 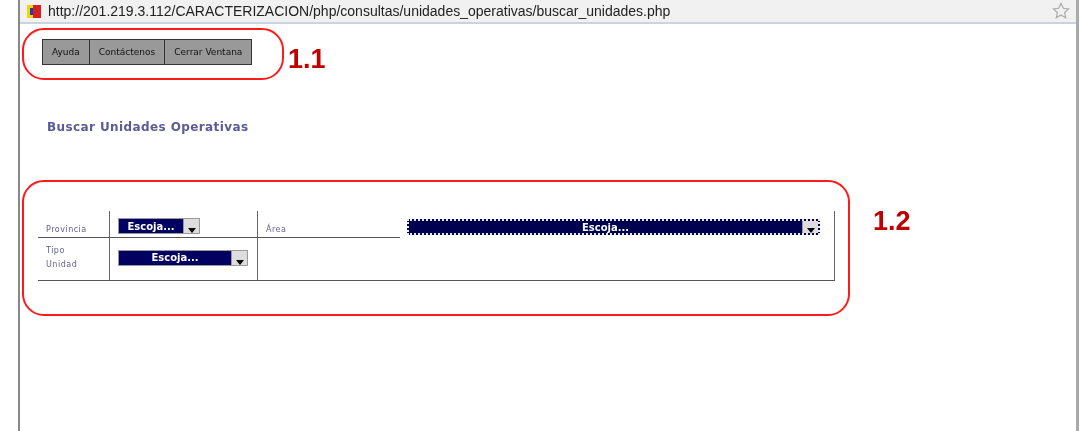 I want to click on toolbar-button: Ayuda, so click(x=66, y=52).